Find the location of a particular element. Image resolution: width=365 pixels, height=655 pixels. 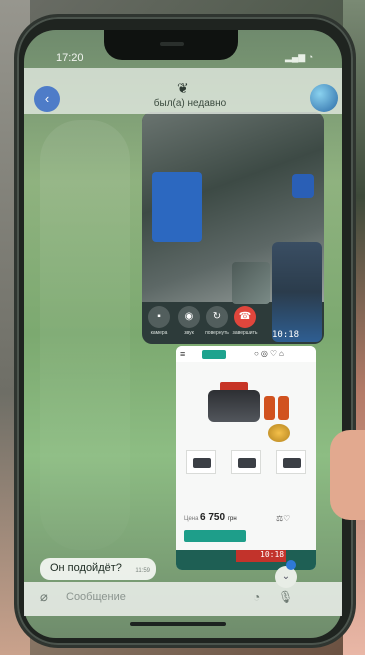

sound-icon: ◉ is located at coordinates (189, 316).